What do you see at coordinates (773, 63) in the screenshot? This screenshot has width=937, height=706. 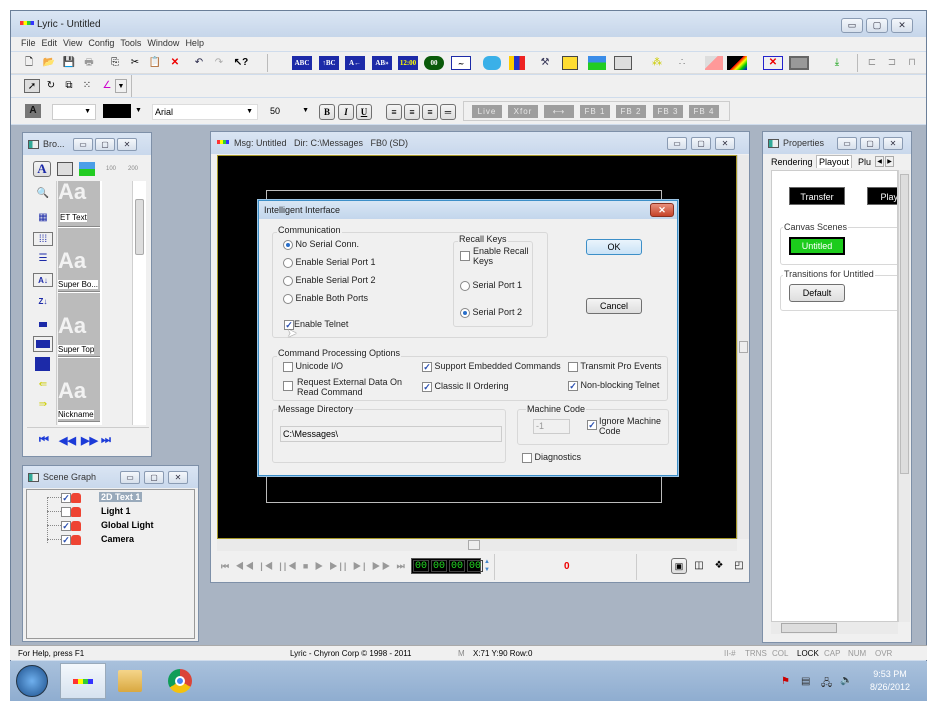 I see `no-output-icon: ✕` at bounding box center [773, 63].